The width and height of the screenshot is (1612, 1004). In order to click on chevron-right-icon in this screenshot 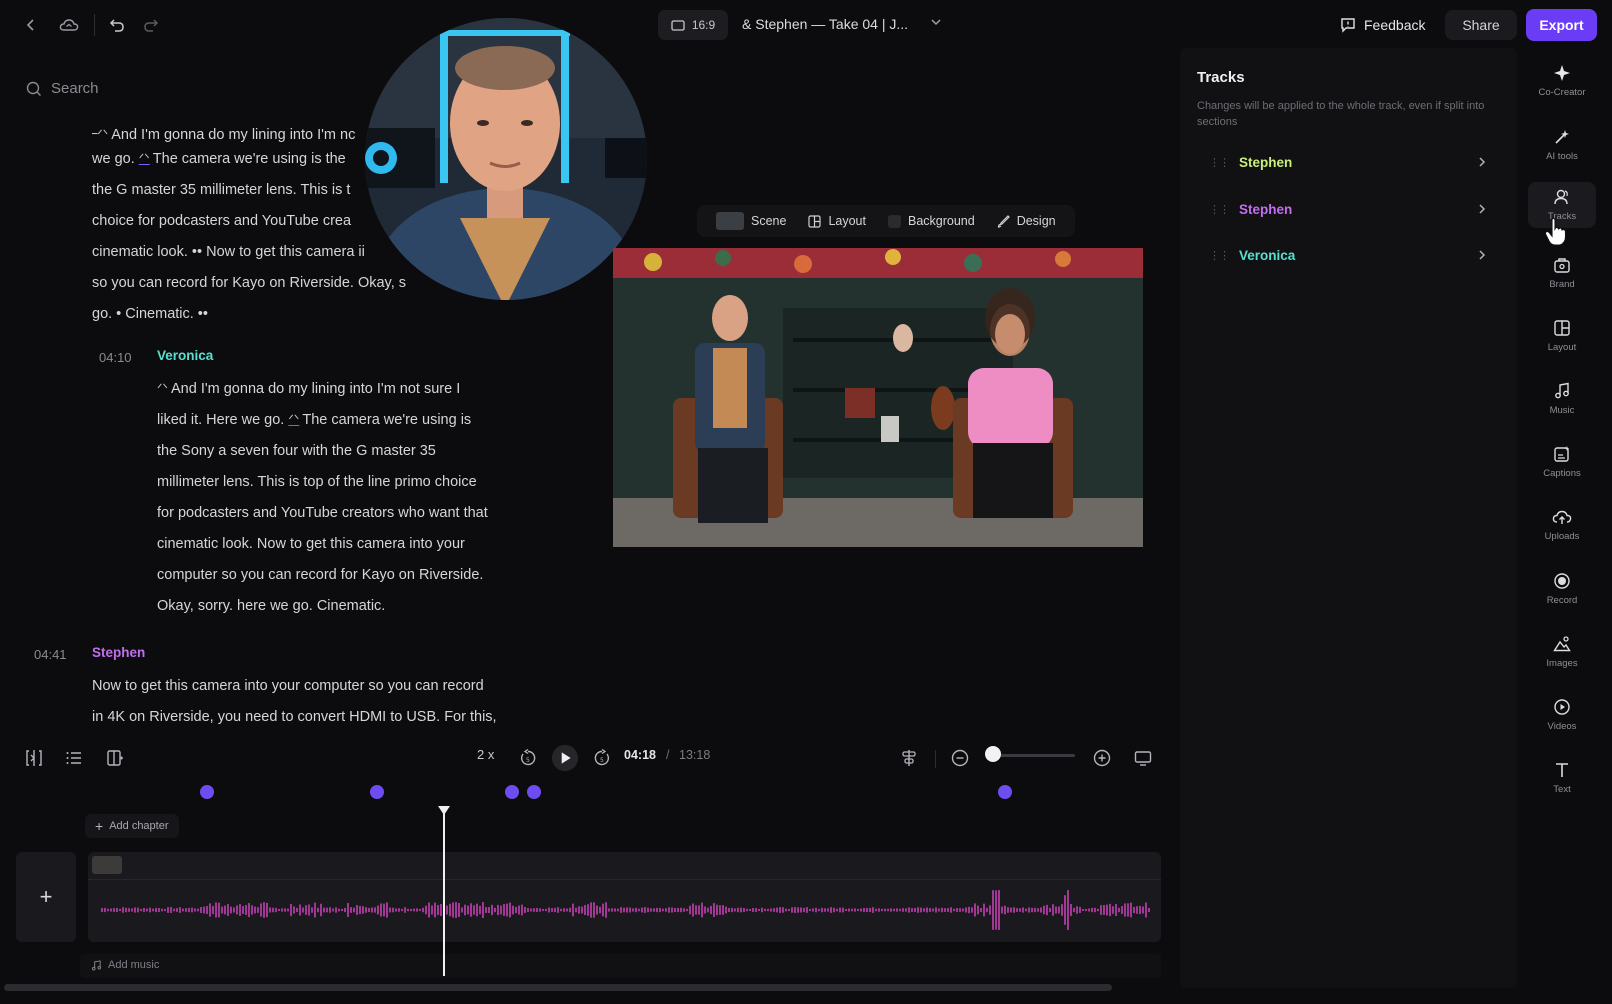, I will do `click(1482, 162)`.